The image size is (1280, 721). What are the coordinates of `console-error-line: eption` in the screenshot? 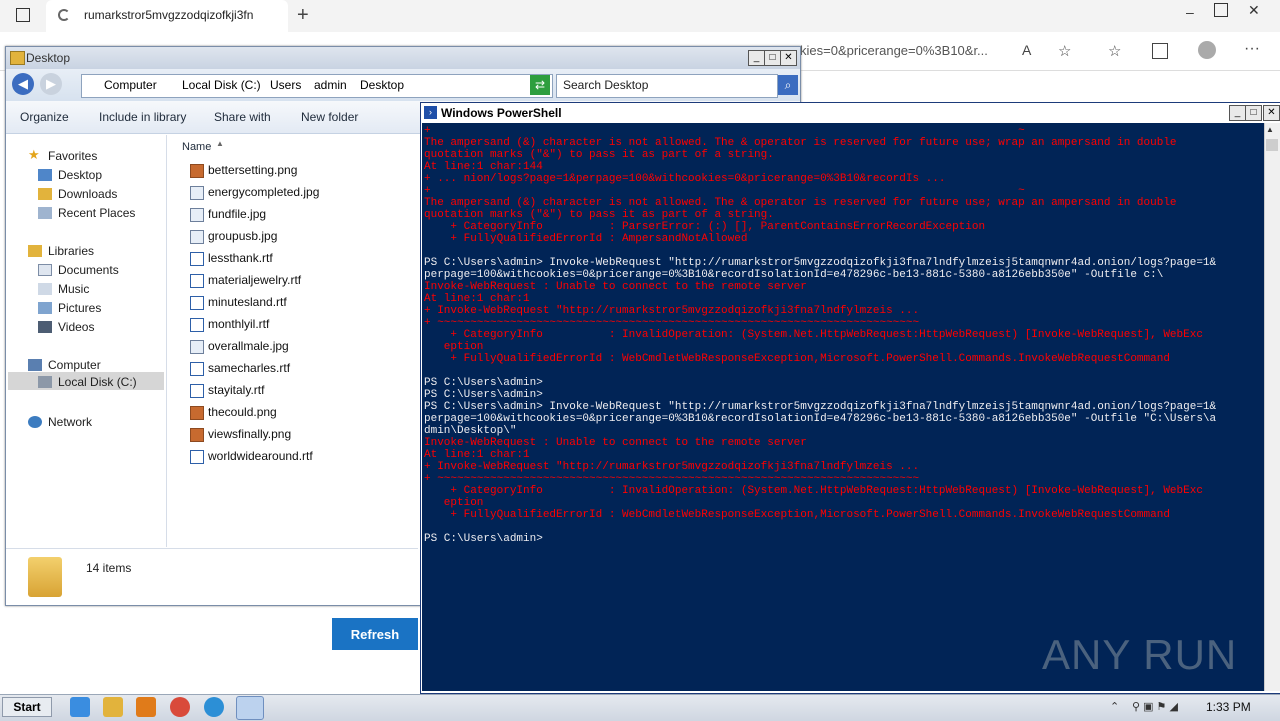 It's located at (454, 503).